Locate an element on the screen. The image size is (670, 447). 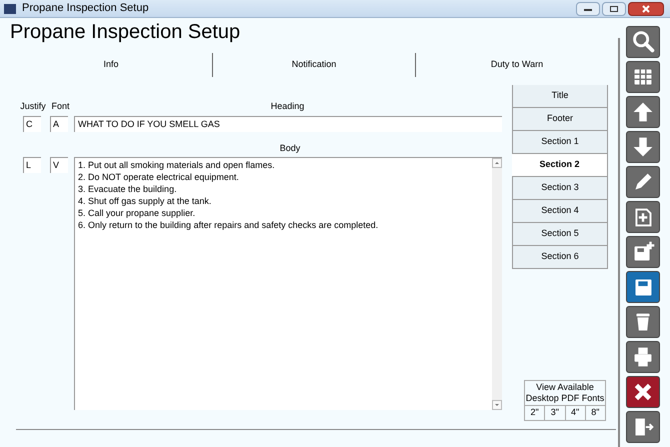
justify-field: C is located at coordinates (32, 124).